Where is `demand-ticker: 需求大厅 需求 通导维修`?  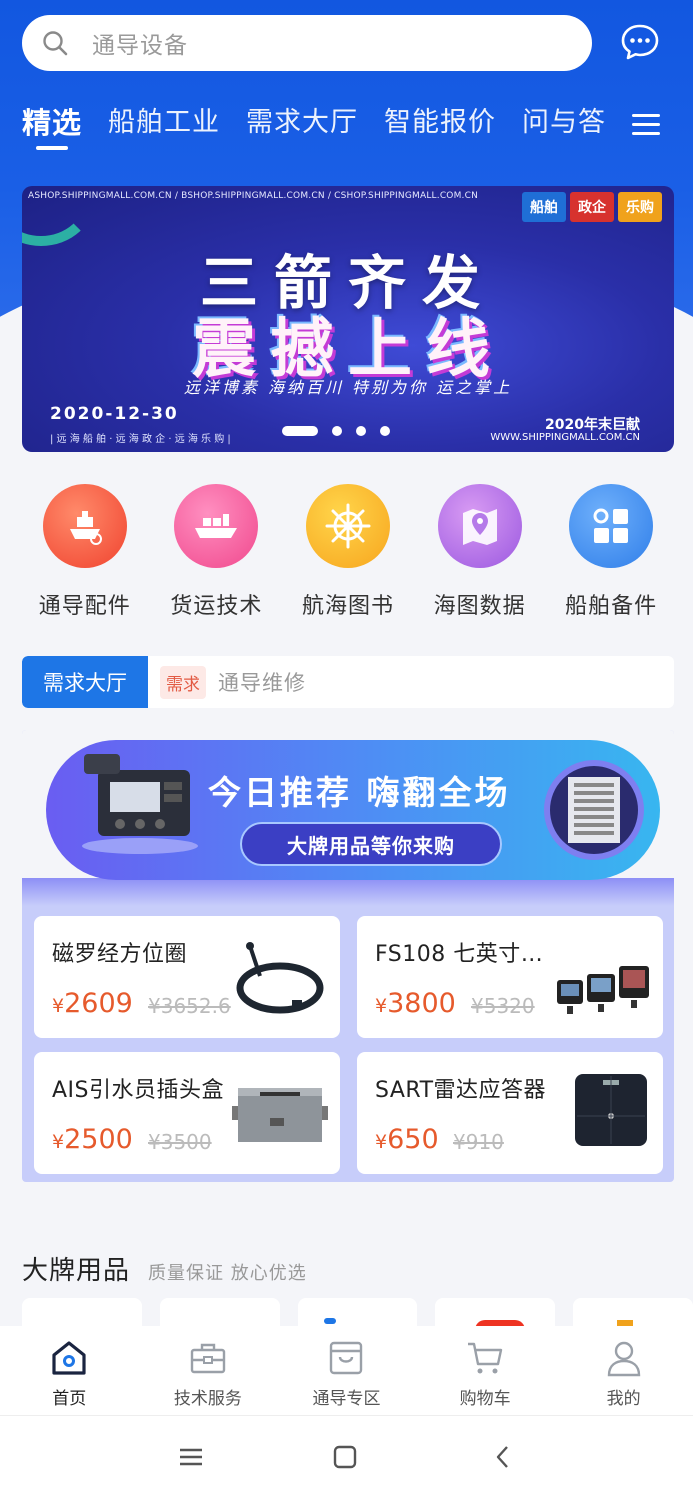 demand-ticker: 需求大厅 需求 通导维修 is located at coordinates (348, 682).